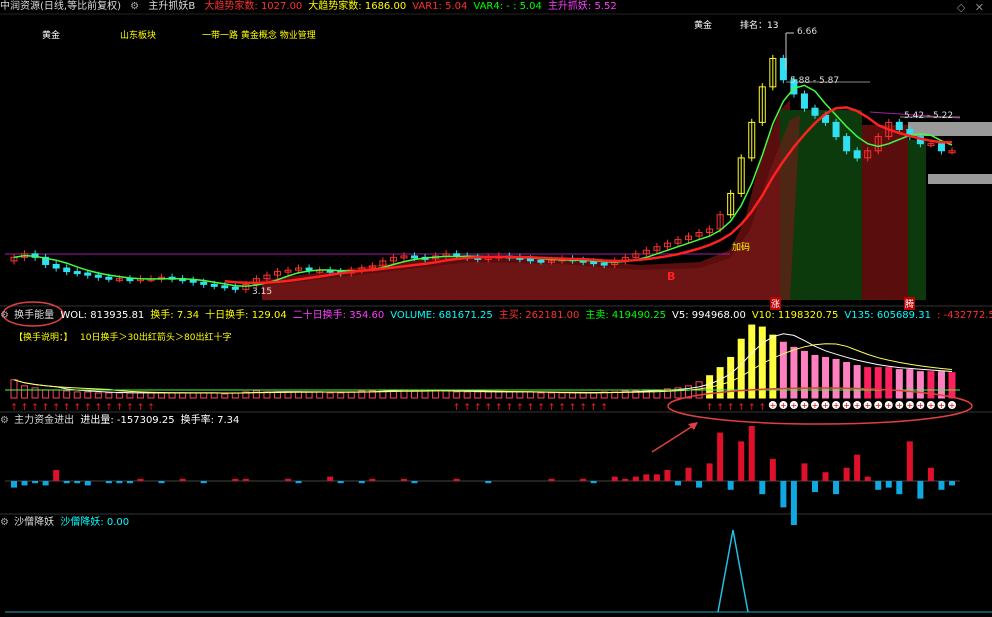 This screenshot has width=992, height=617. I want to click on volume-value-0: WOL: 813935.81, so click(102, 315).